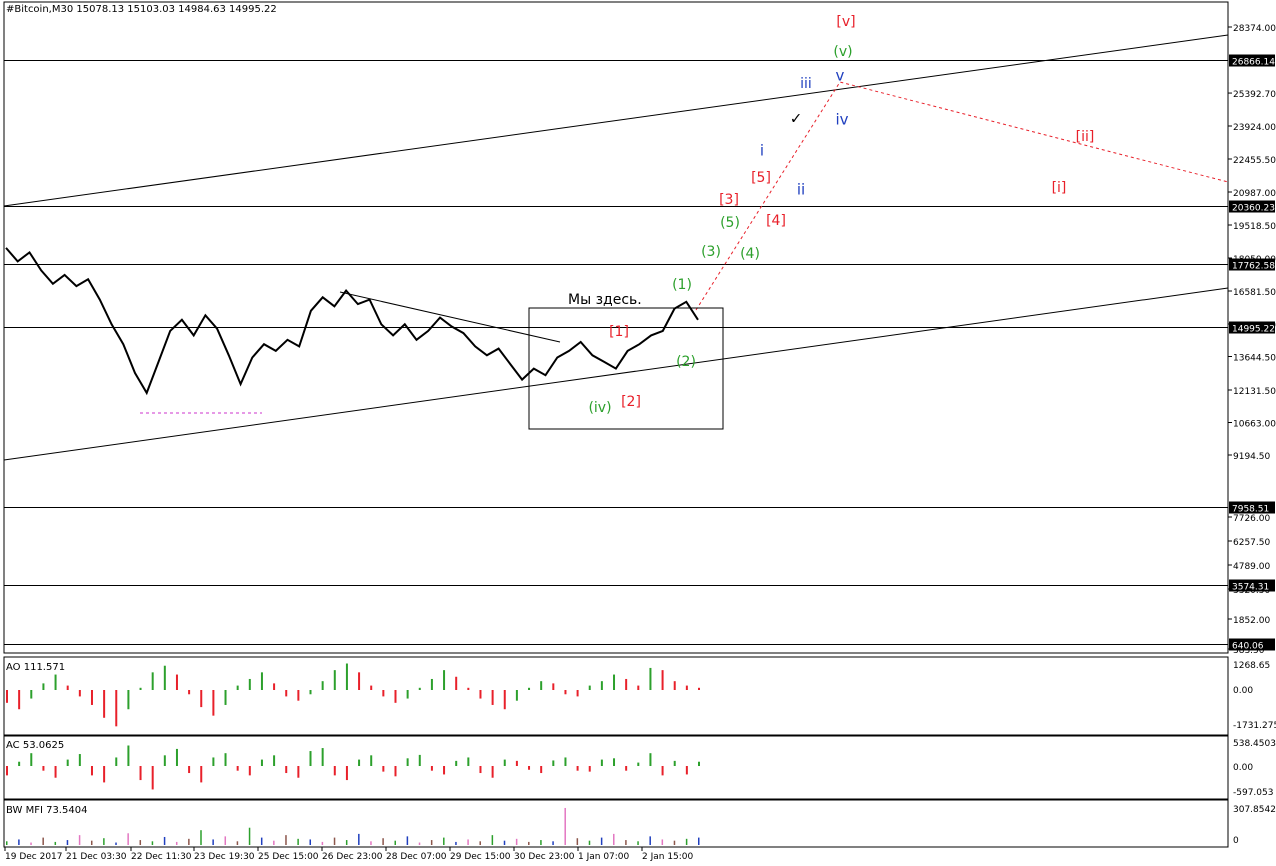 The width and height of the screenshot is (1276, 866). What do you see at coordinates (842, 52) in the screenshot?
I see `wave-label: (v)` at bounding box center [842, 52].